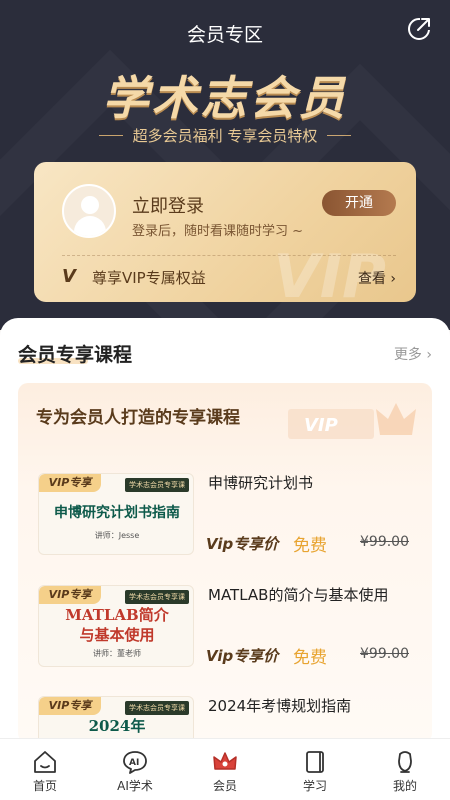 The height and width of the screenshot is (800, 450). Describe the element at coordinates (377, 278) in the screenshot. I see `view-benefits-link: 查看 ›` at that location.